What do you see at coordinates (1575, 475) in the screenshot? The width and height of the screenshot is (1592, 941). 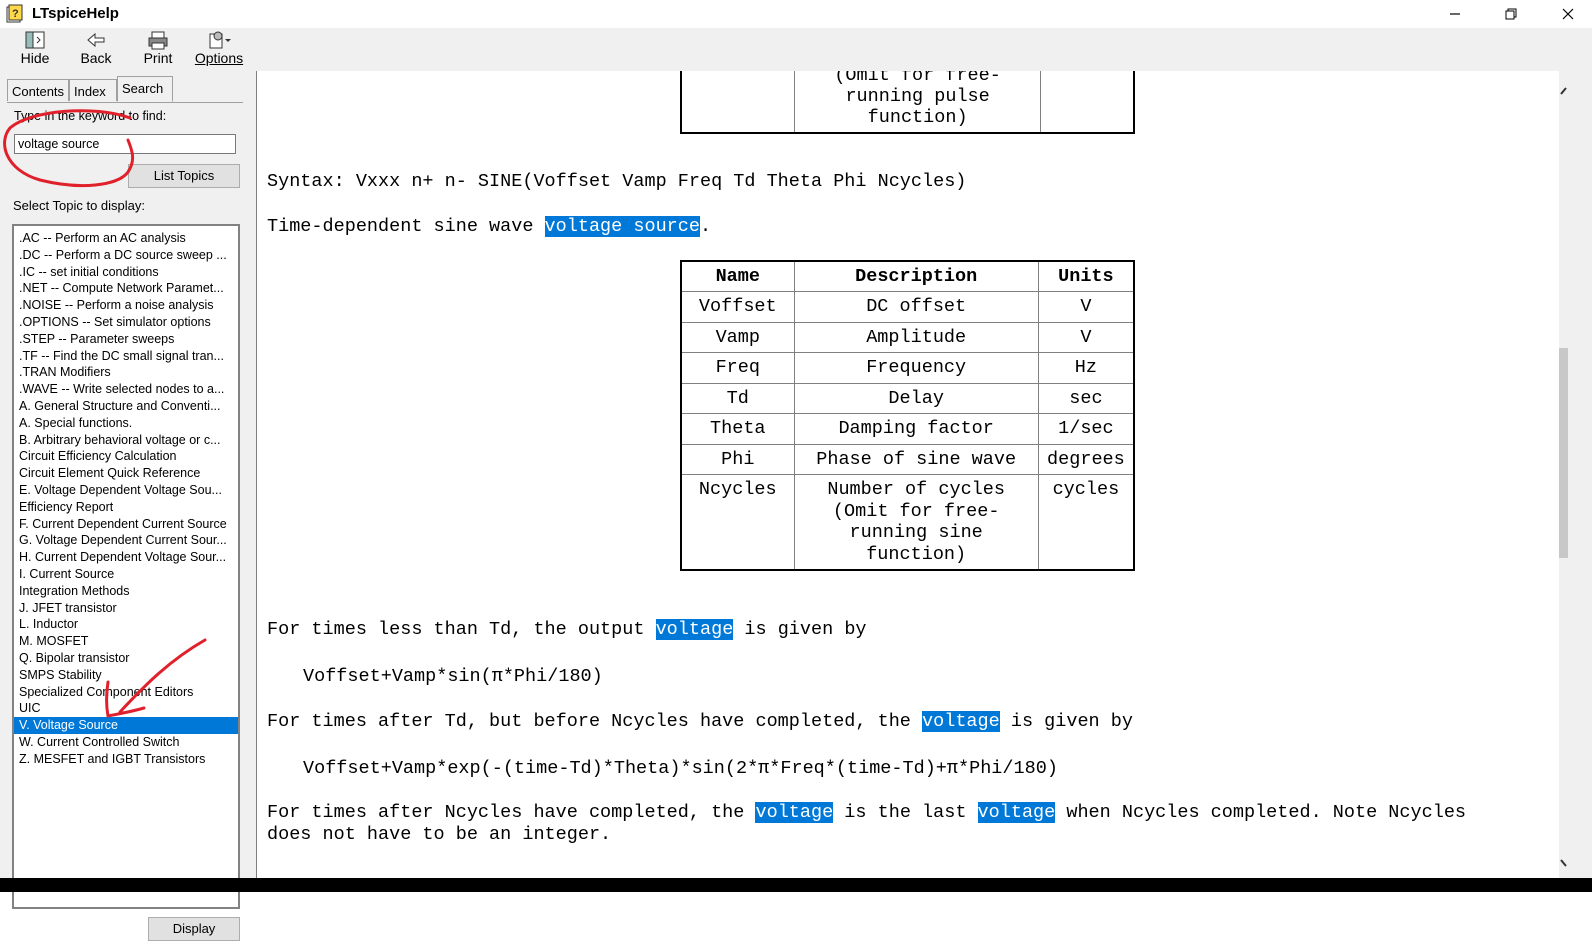 I see `content-scrollbar` at bounding box center [1575, 475].